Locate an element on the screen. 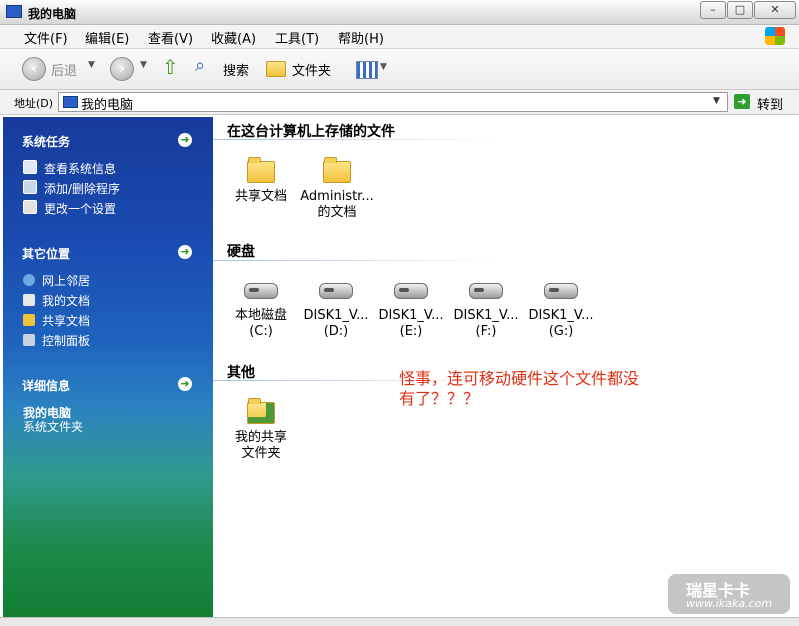  address-dropdown-icon: ▼ is located at coordinates (716, 101).